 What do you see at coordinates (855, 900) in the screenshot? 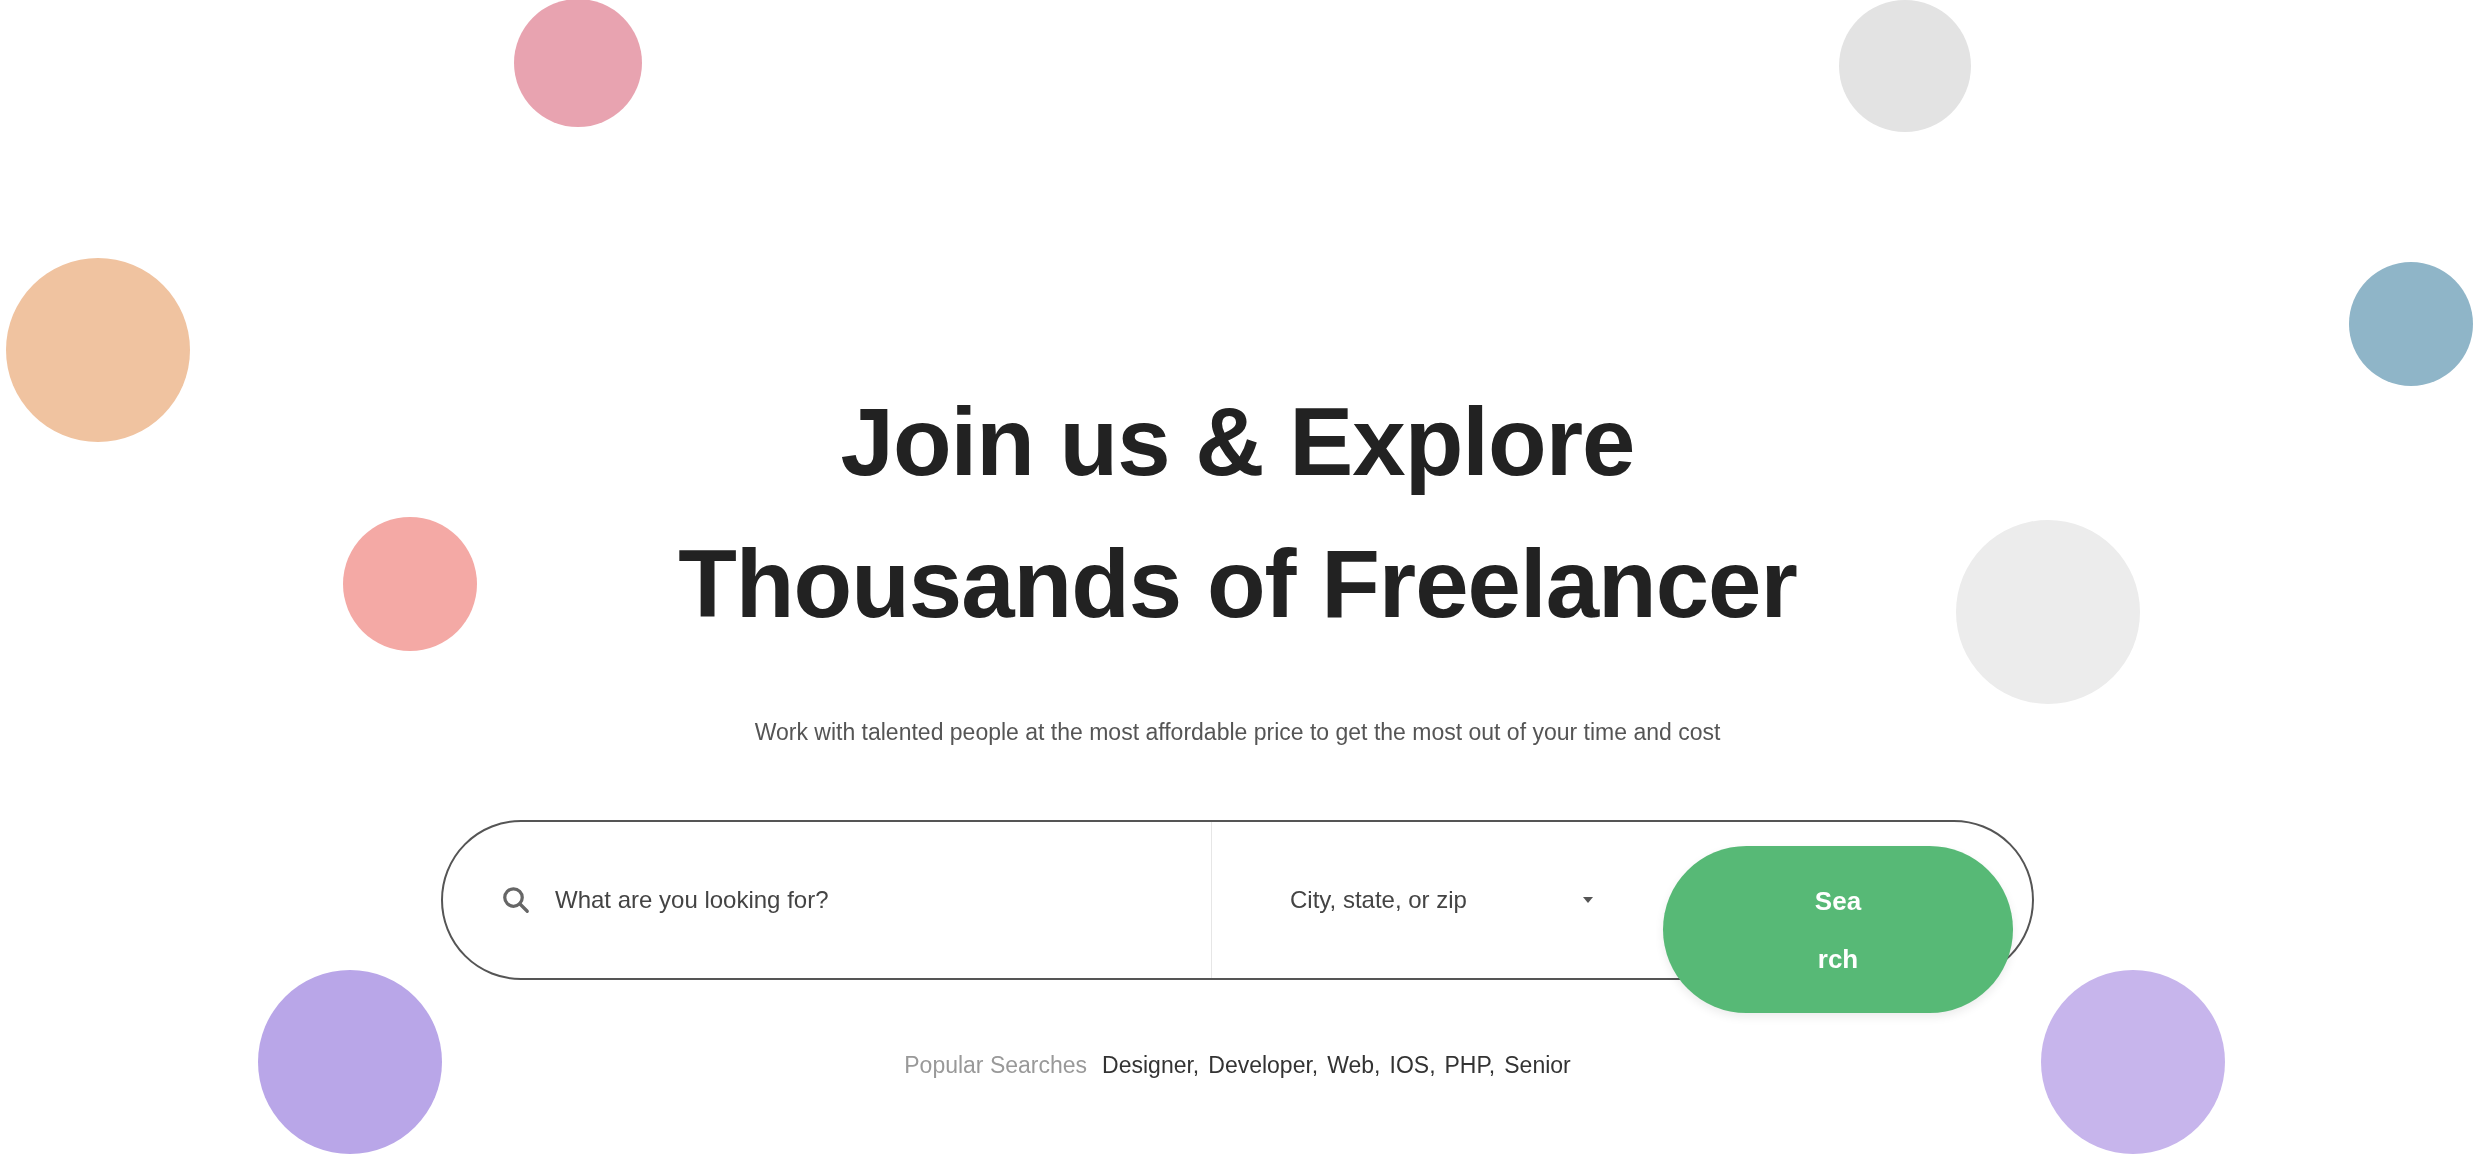
I see `keyword-input-field: What are you looking for?` at bounding box center [855, 900].